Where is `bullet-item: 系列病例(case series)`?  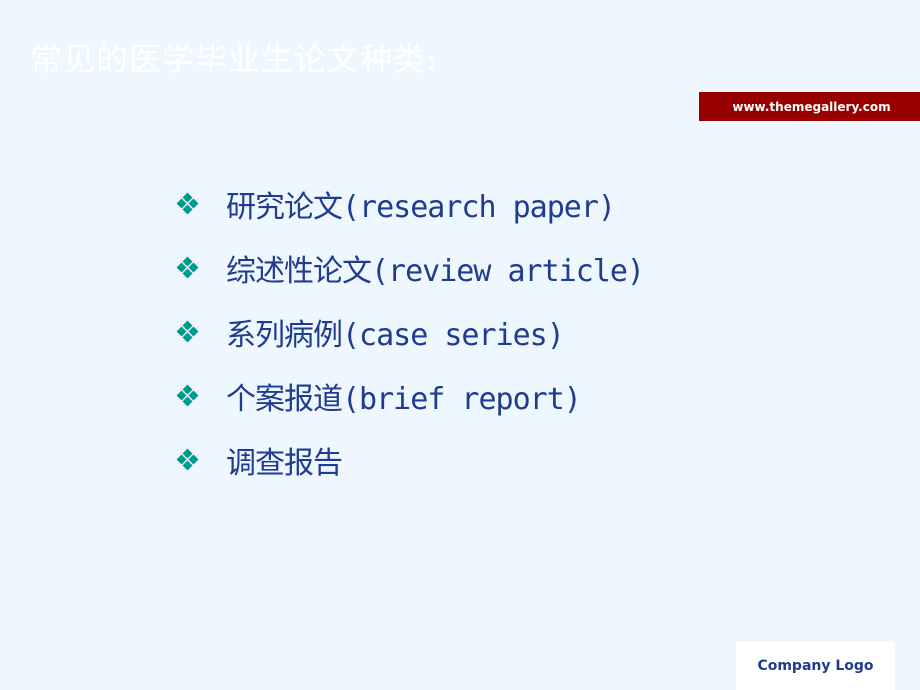
bullet-item: 系列病例(case series) is located at coordinates (409, 332).